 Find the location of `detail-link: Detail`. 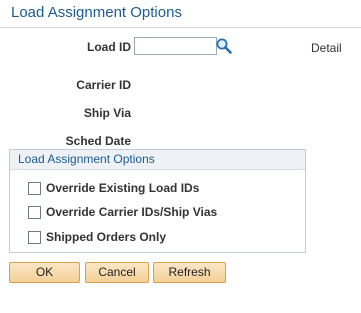

detail-link: Detail is located at coordinates (326, 48).